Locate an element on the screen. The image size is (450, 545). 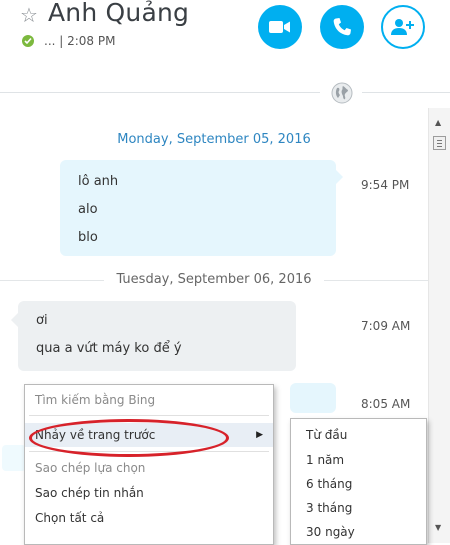
phone-call-button is located at coordinates (342, 27).